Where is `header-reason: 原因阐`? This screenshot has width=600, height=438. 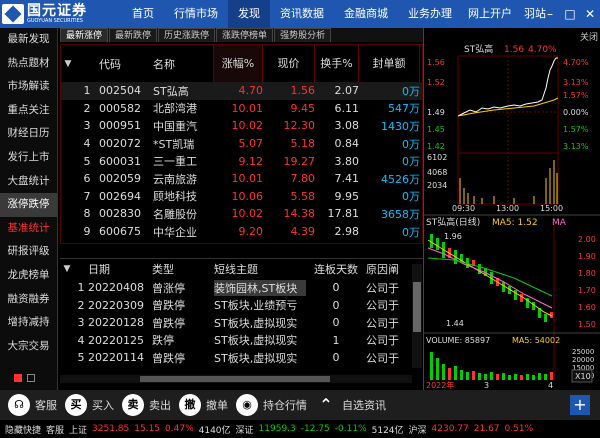 header-reason: 原因阐 is located at coordinates (391, 269).